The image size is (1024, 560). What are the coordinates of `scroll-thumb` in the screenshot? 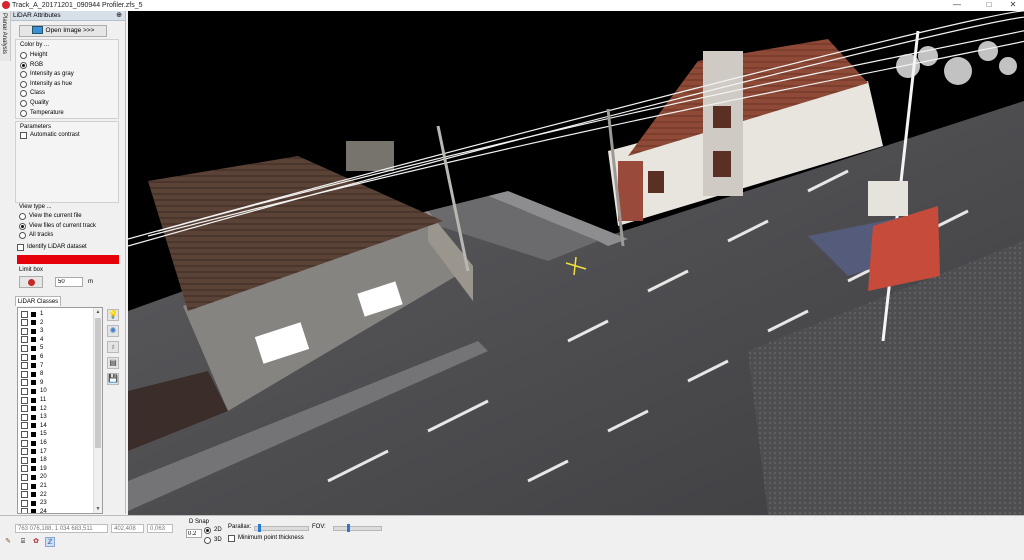 It's located at (98, 383).